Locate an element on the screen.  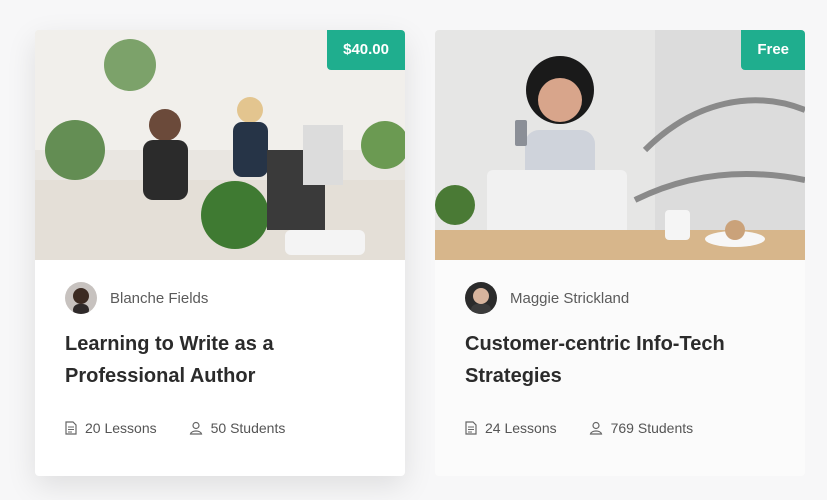
students-count: 50 Students is located at coordinates (237, 428).